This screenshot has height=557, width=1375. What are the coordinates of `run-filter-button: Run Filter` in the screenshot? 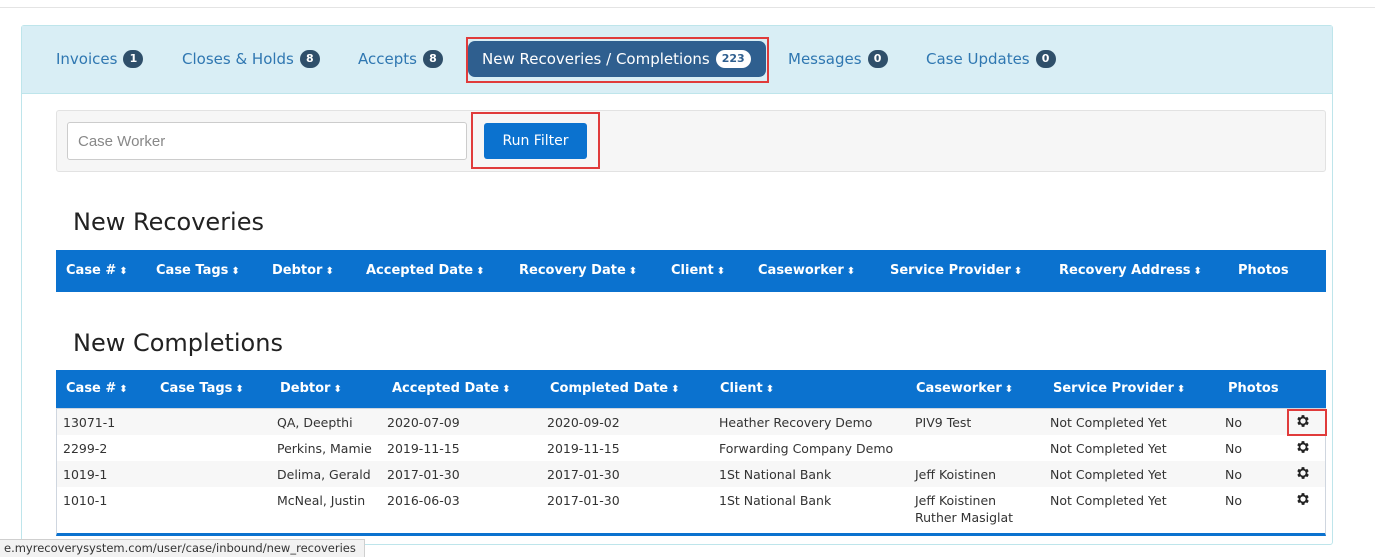 It's located at (535, 141).